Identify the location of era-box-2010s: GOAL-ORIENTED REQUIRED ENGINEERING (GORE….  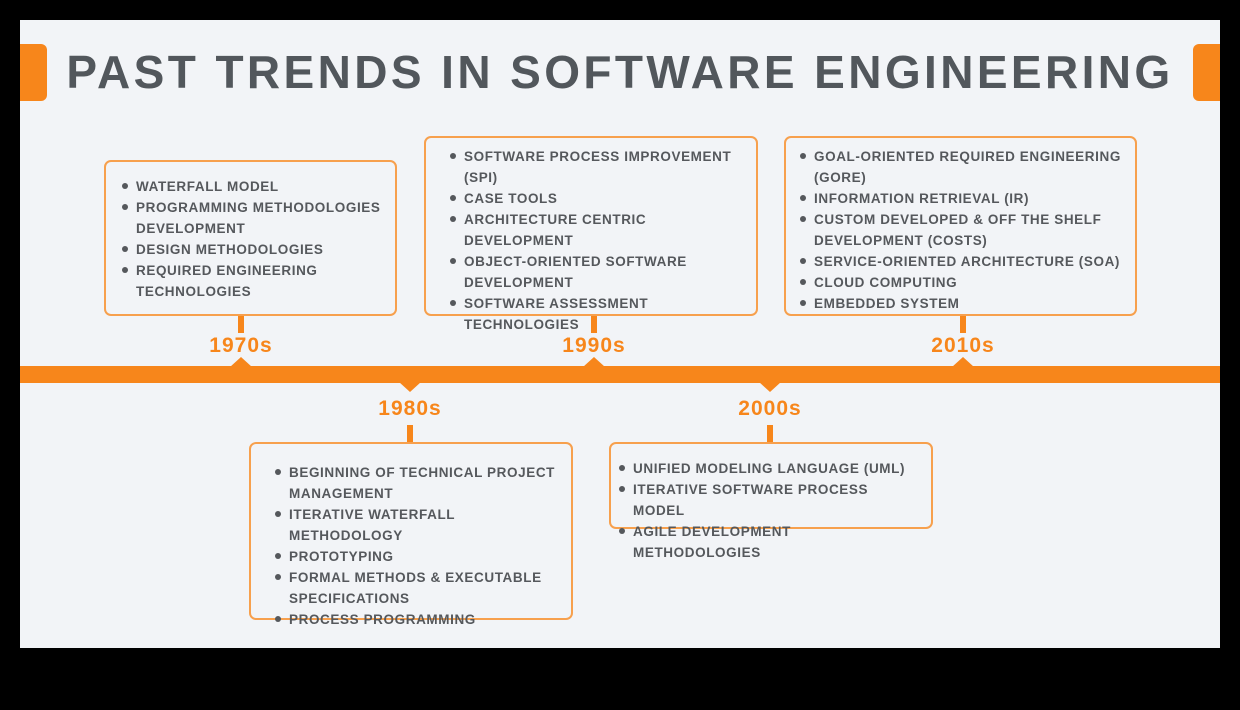
(960, 226).